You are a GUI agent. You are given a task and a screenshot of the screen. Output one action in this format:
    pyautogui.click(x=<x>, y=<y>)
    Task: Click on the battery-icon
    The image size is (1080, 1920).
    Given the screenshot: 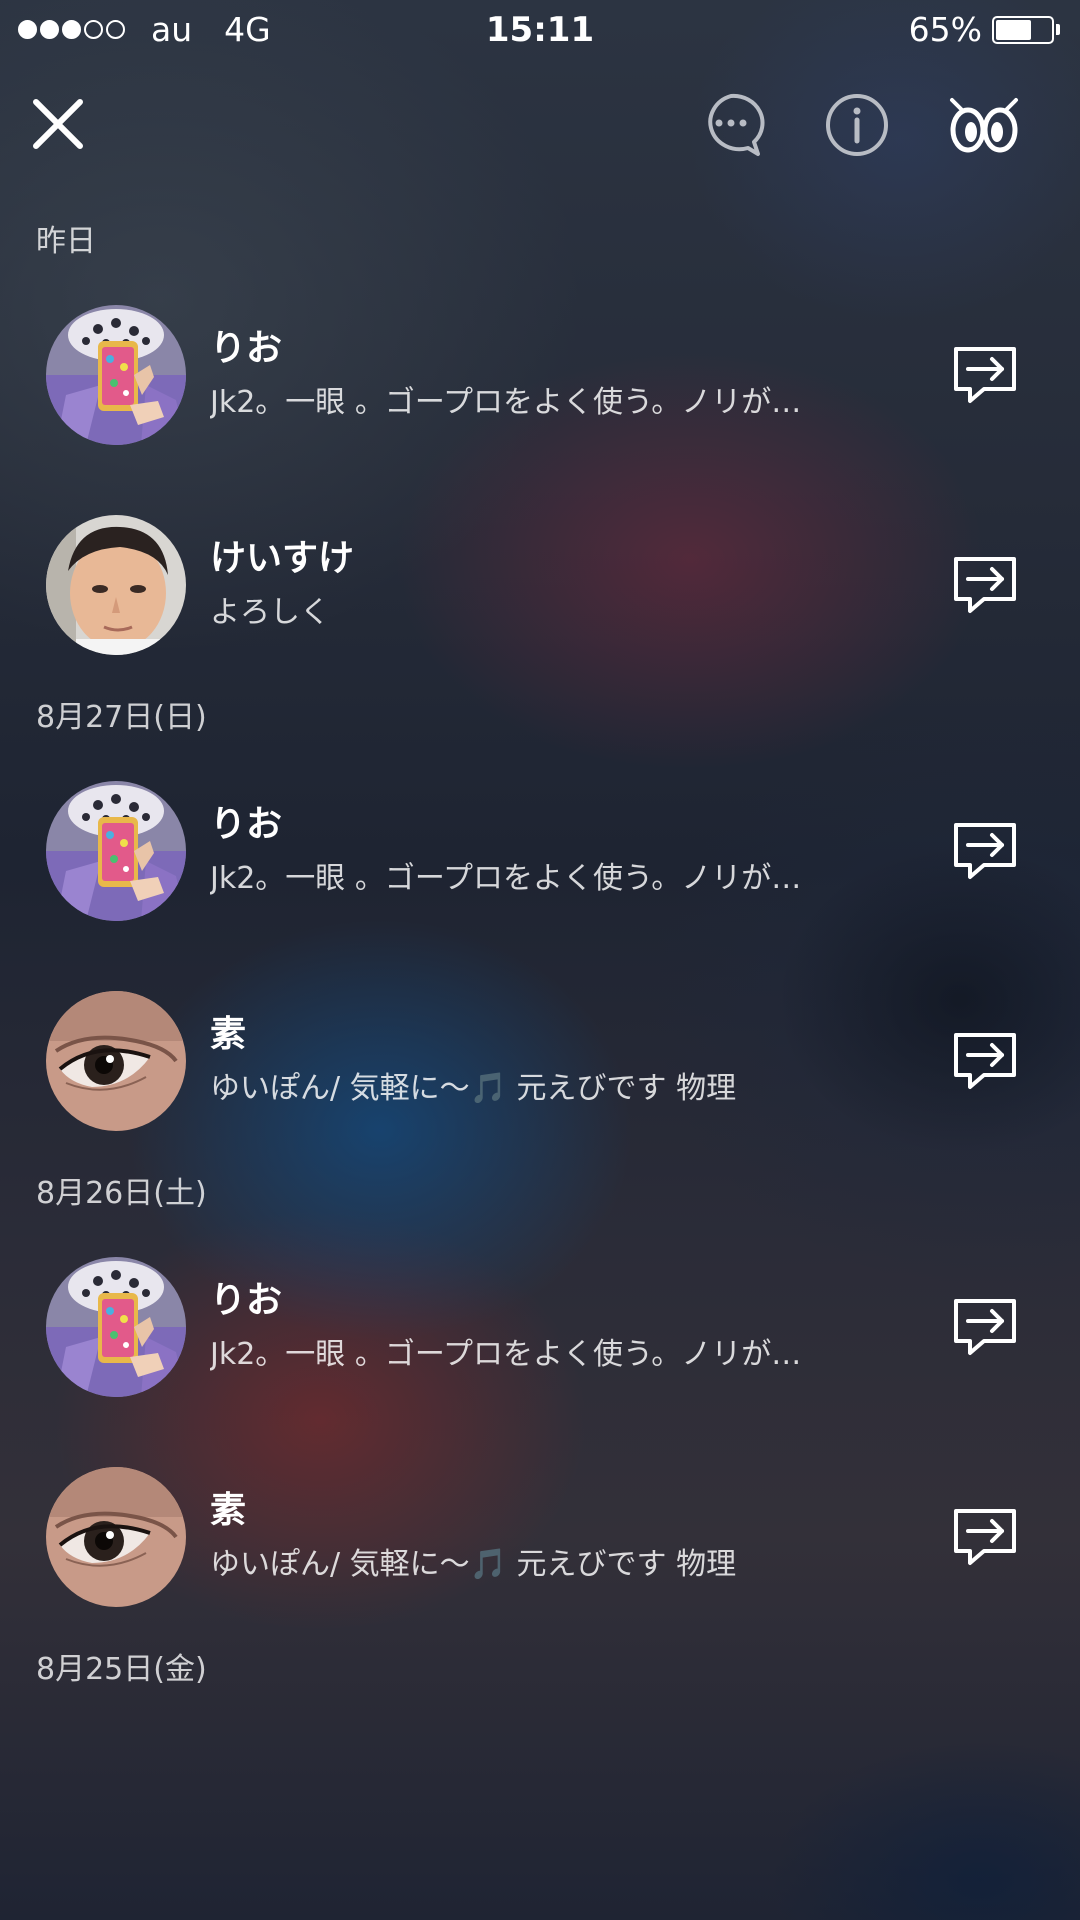 What is the action you would take?
    pyautogui.click(x=1023, y=29)
    